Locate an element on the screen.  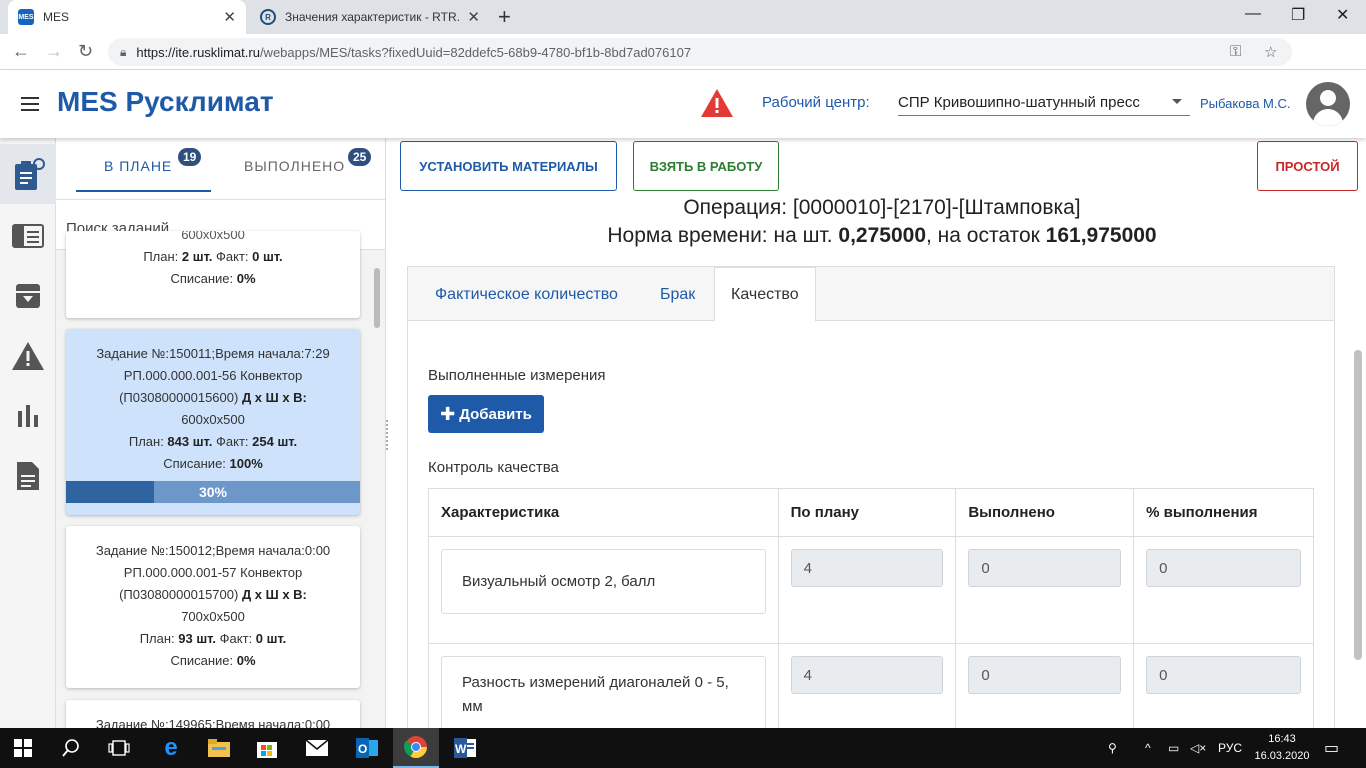
warning-icon is located at coordinates (717, 105).